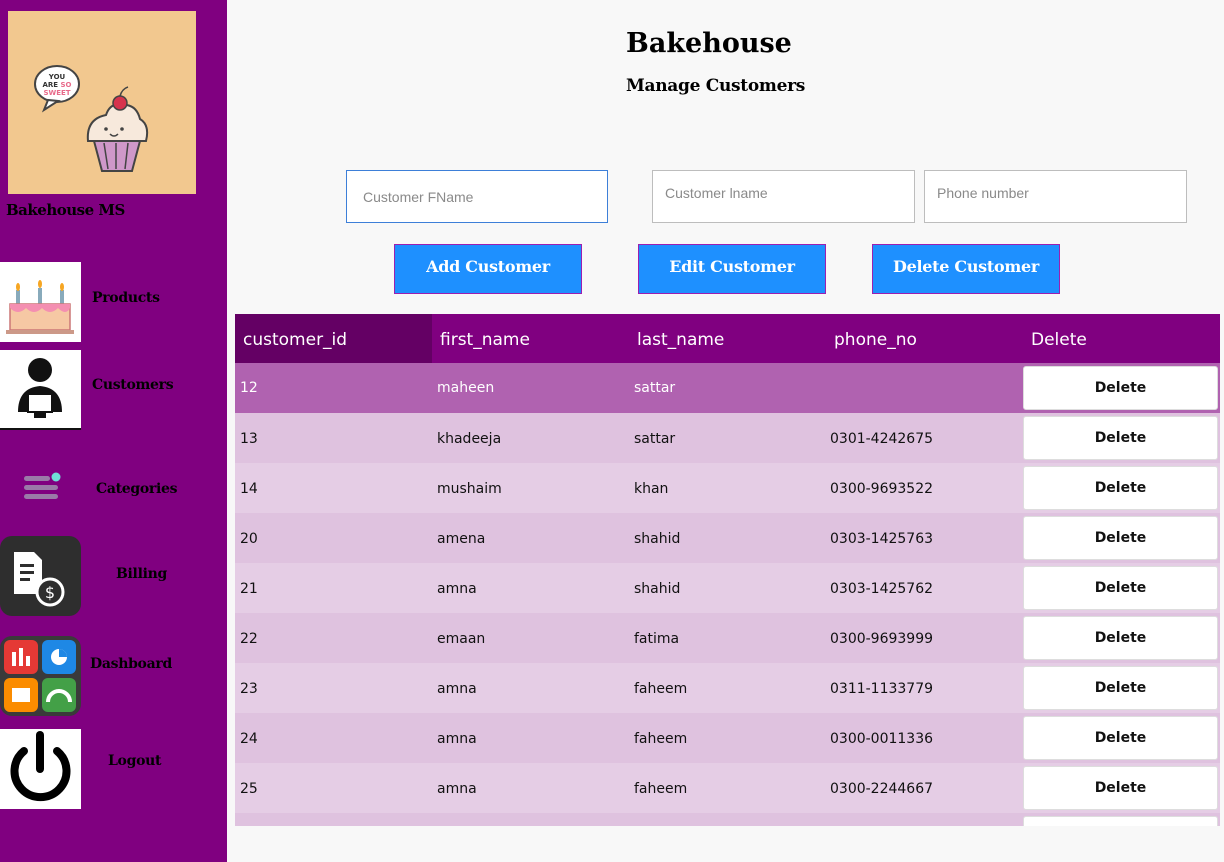  Describe the element at coordinates (727, 738) in the screenshot. I see `table-row: 24 amna faheem 0300-0011336 Delete` at that location.